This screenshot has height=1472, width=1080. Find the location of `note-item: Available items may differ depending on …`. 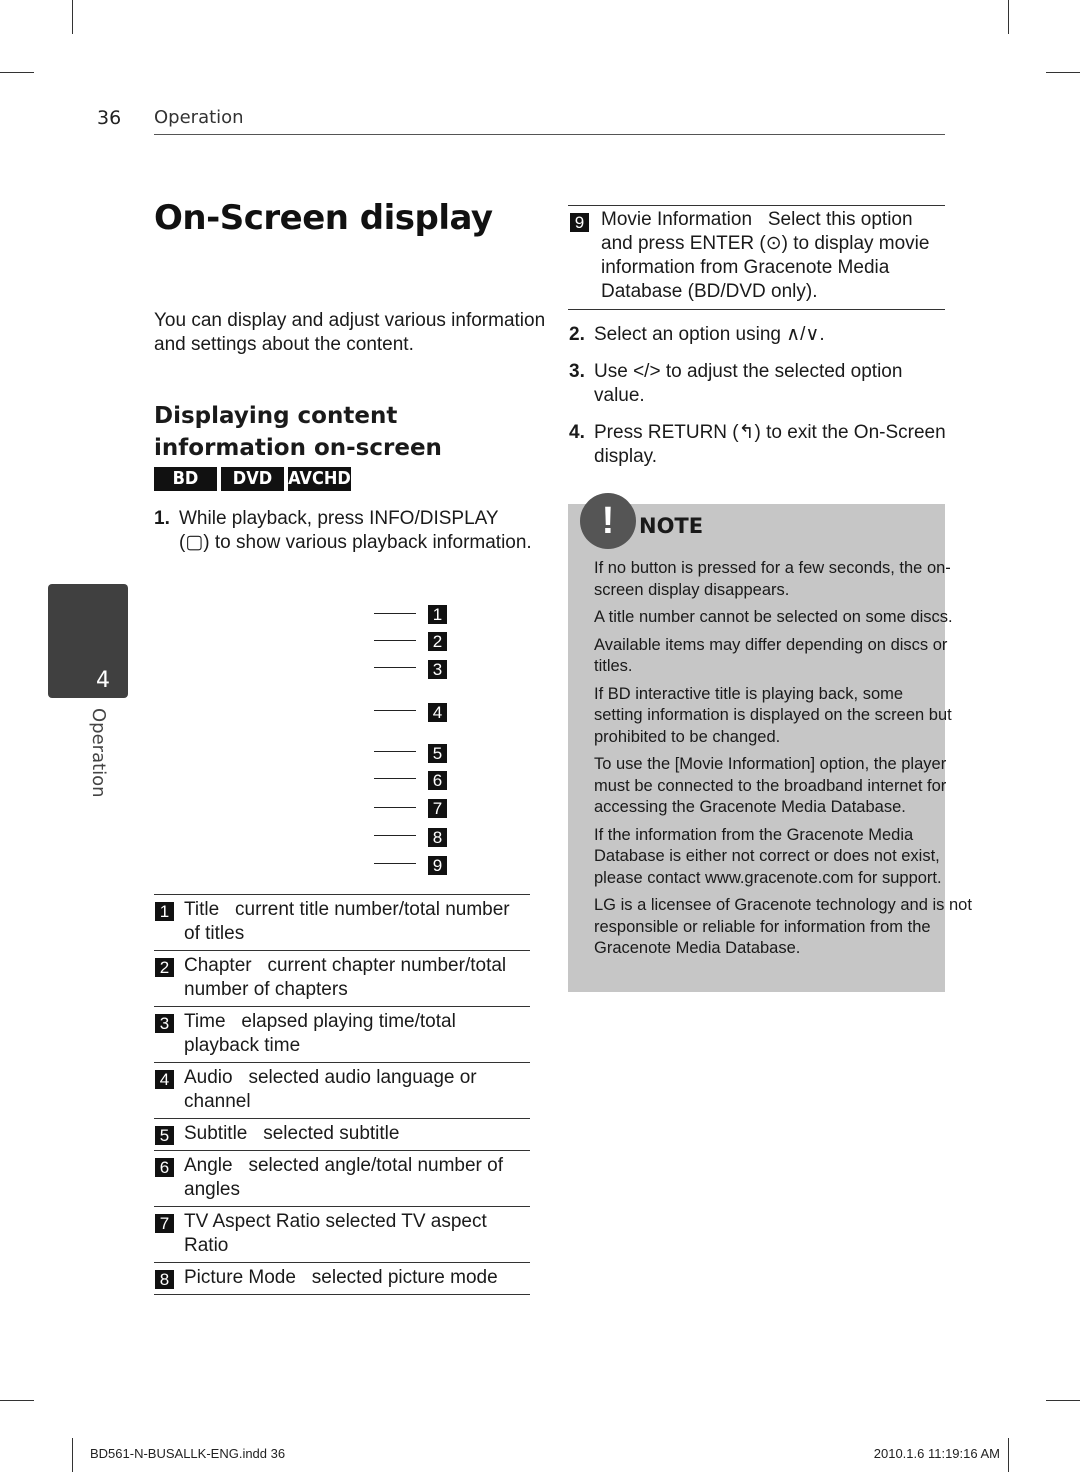

note-item: Available items may differ depending on … is located at coordinates (771, 655).